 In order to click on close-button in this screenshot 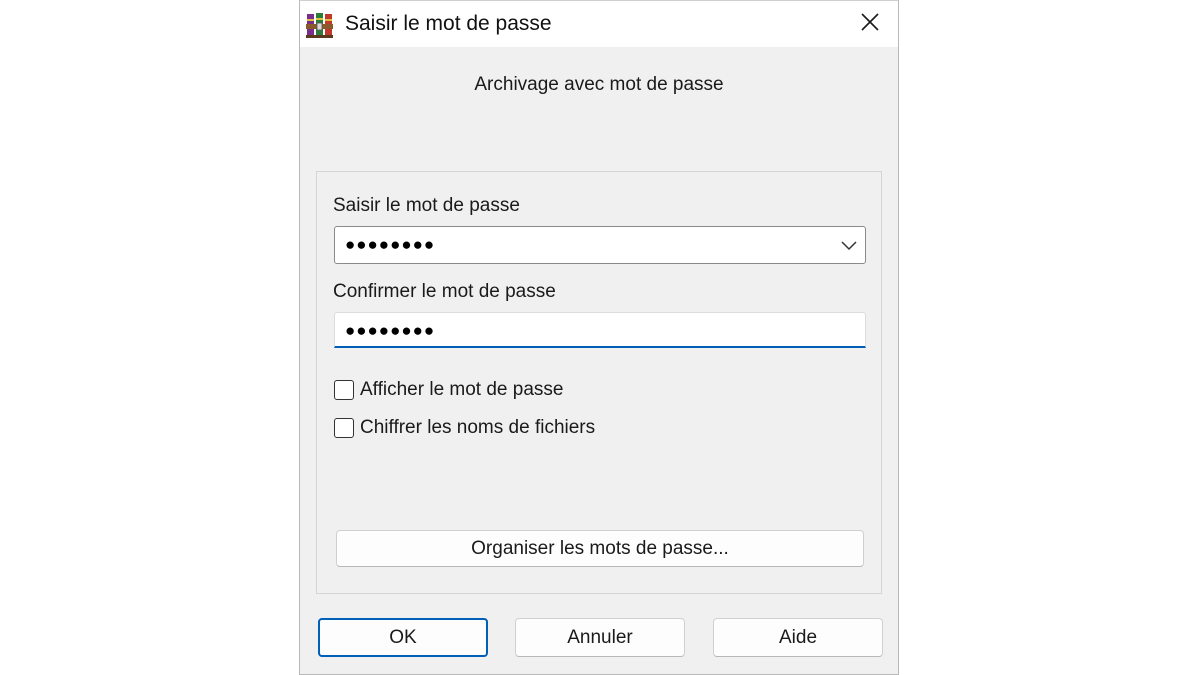, I will do `click(870, 24)`.